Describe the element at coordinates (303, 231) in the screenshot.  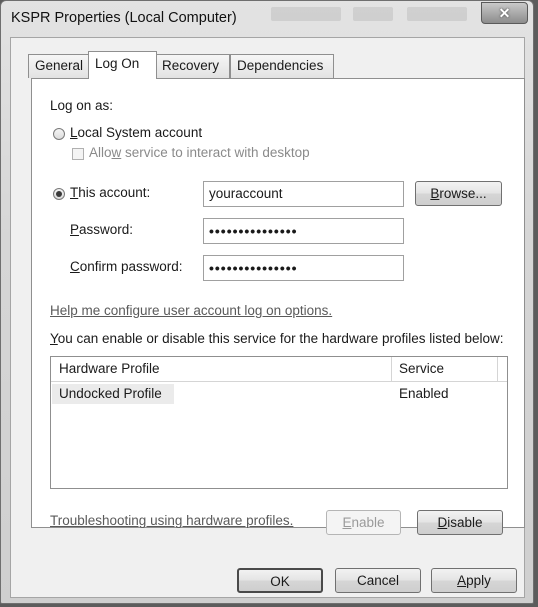
I see `password-input: •••••••••••••••` at that location.